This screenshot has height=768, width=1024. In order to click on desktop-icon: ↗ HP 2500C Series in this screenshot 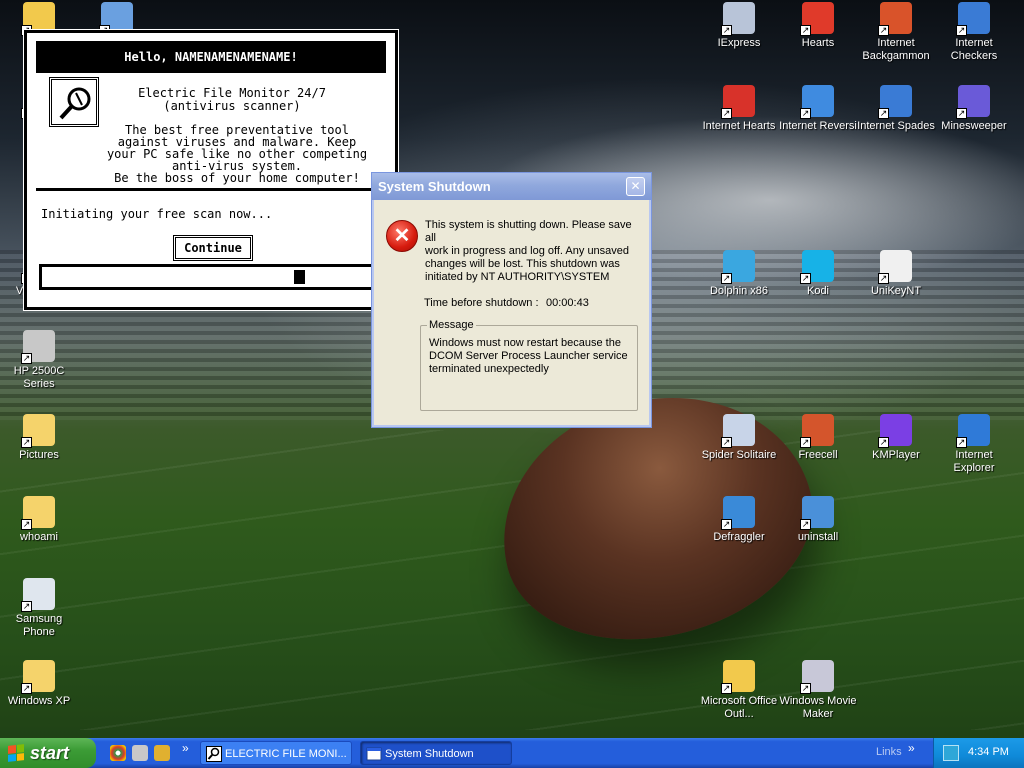, I will do `click(39, 360)`.